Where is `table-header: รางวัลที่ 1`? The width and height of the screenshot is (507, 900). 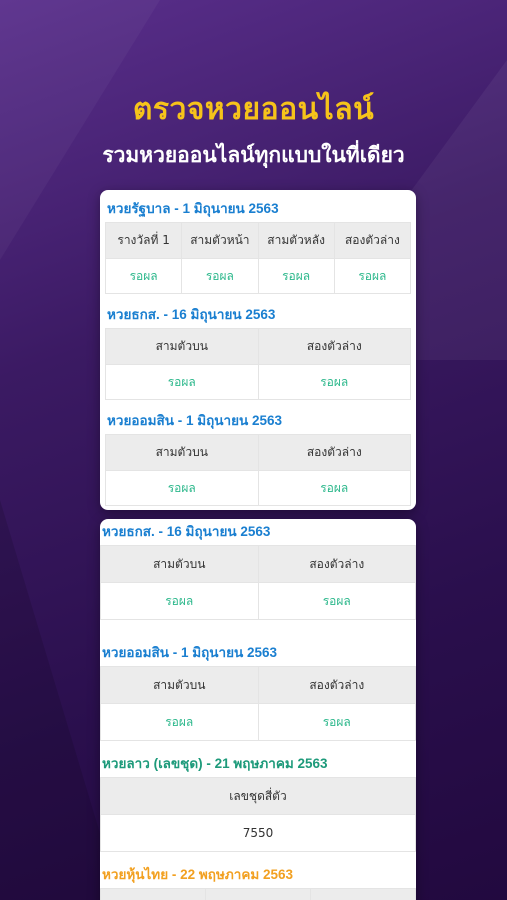 table-header: รางวัลที่ 1 is located at coordinates (143, 240).